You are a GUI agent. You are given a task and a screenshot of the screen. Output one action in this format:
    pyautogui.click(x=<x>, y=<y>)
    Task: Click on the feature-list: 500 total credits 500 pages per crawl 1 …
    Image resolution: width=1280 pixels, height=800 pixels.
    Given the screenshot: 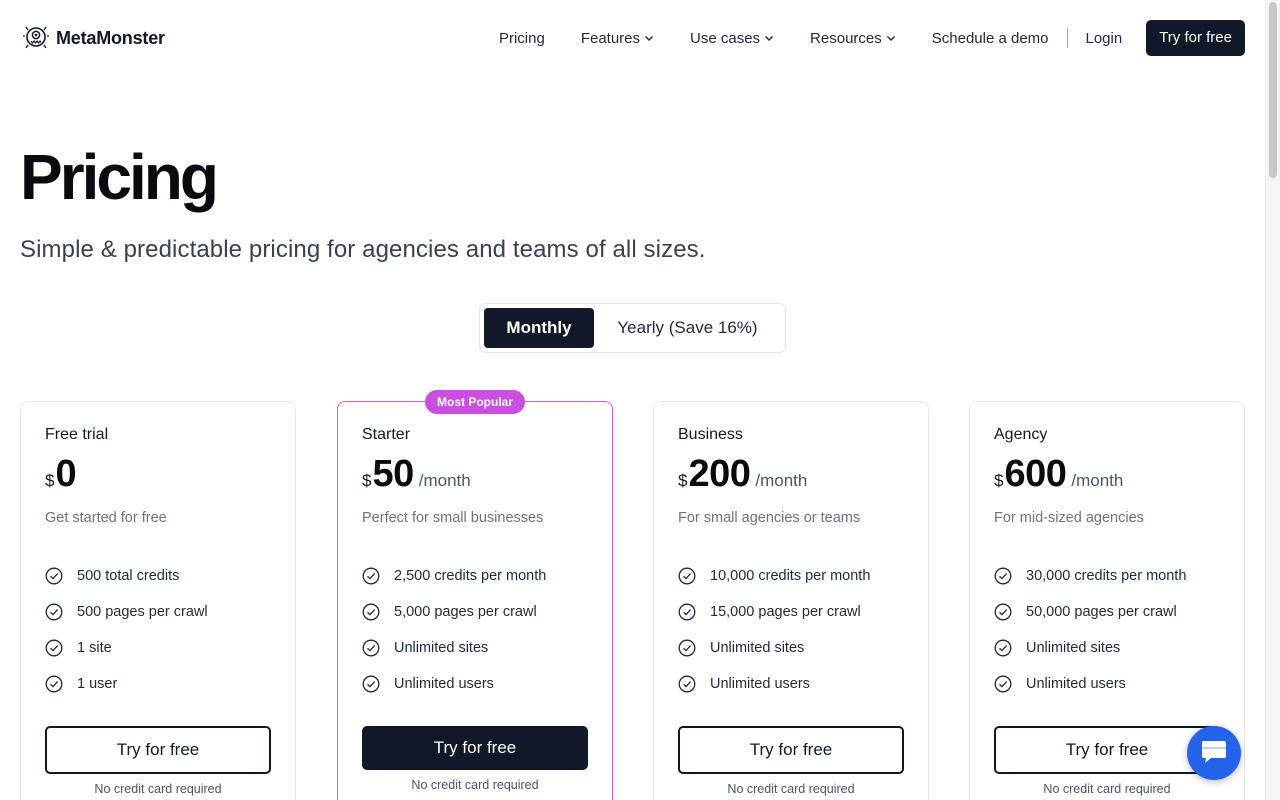 What is the action you would take?
    pyautogui.click(x=158, y=630)
    